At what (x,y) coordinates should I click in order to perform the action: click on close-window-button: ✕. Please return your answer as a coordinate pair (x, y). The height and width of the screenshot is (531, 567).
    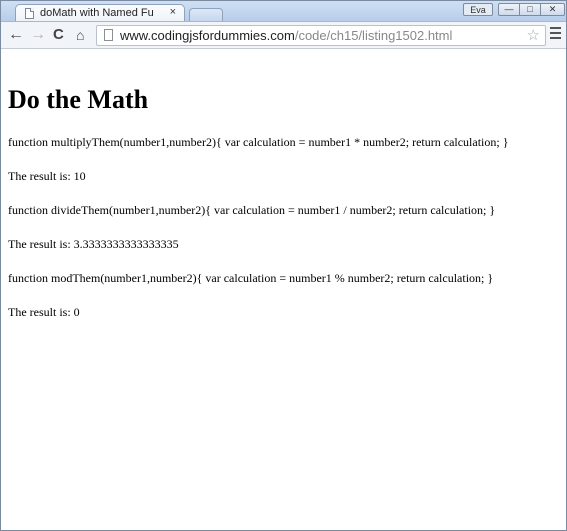
    Looking at the image, I should click on (553, 9).